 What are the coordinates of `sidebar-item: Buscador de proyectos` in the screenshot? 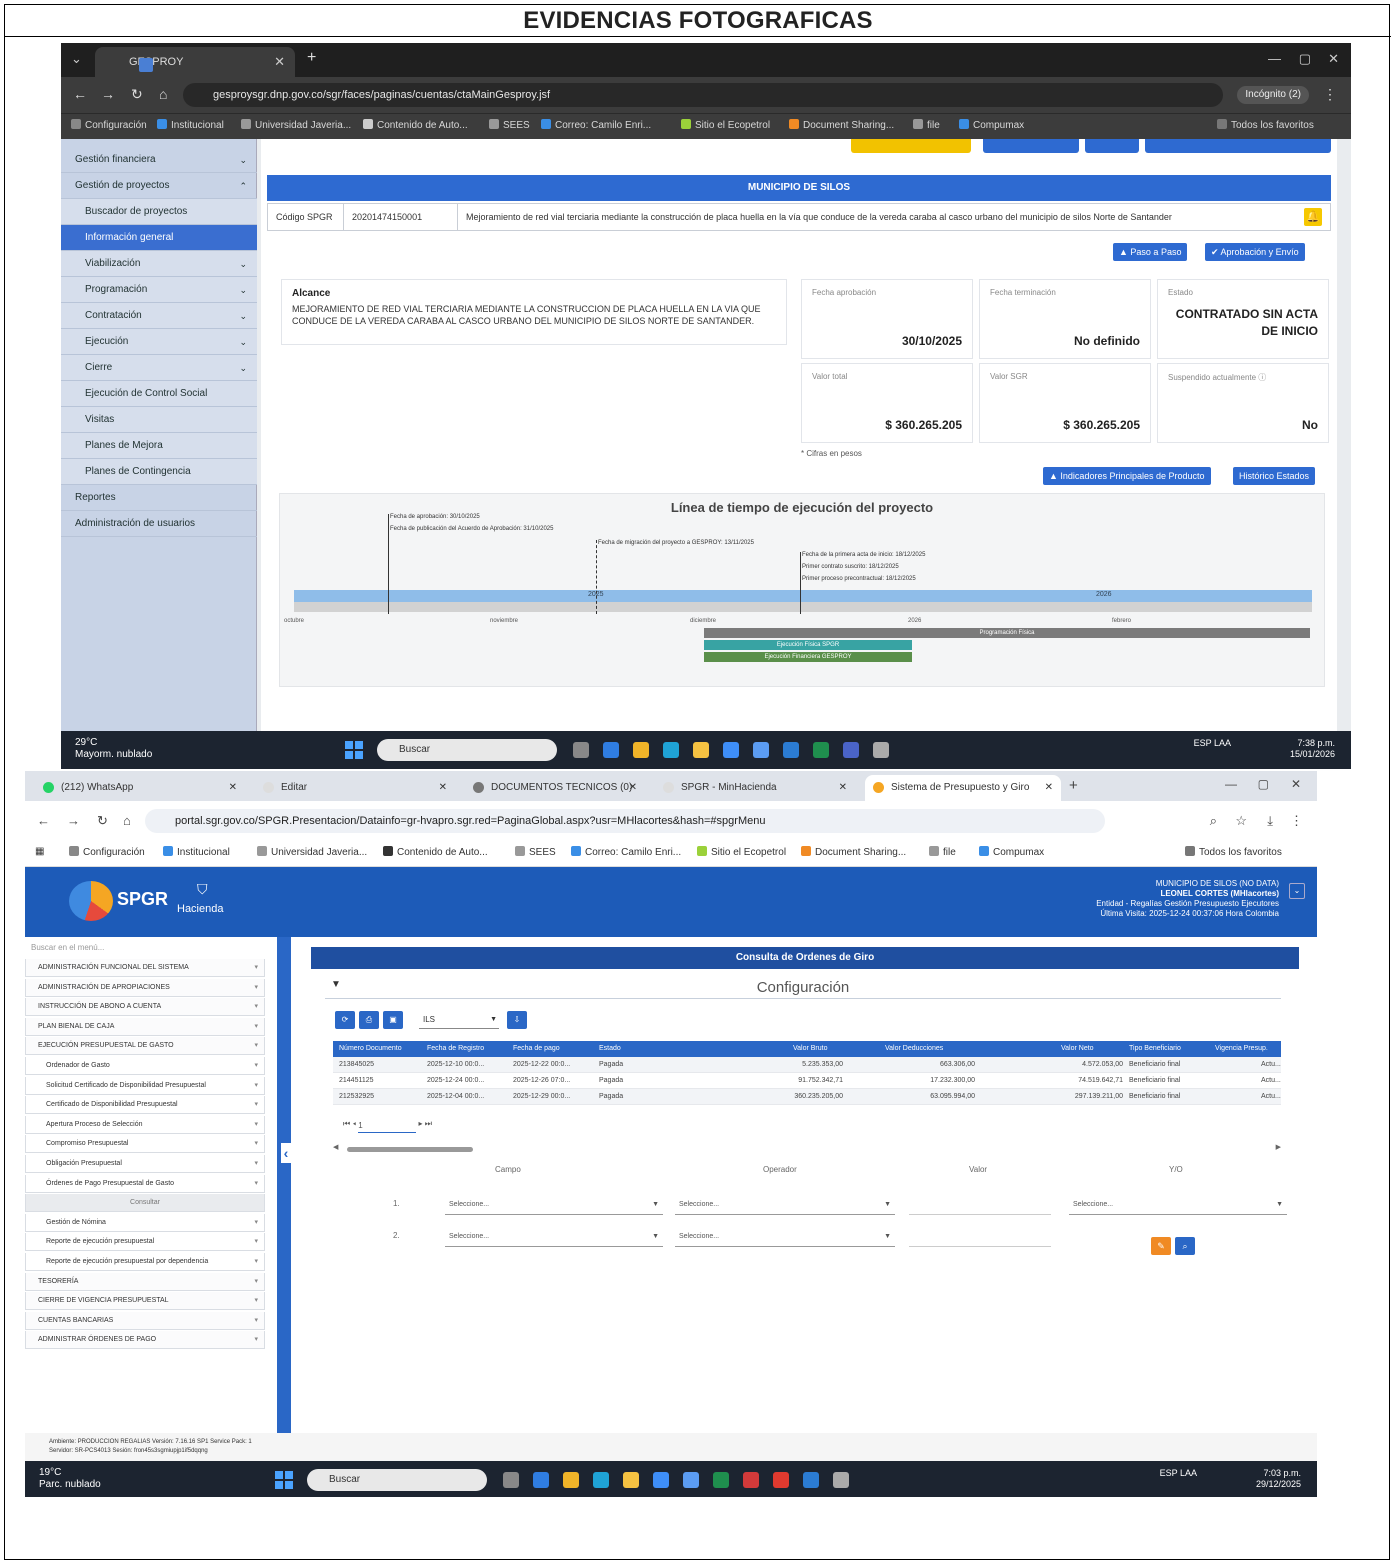 It's located at (159, 212).